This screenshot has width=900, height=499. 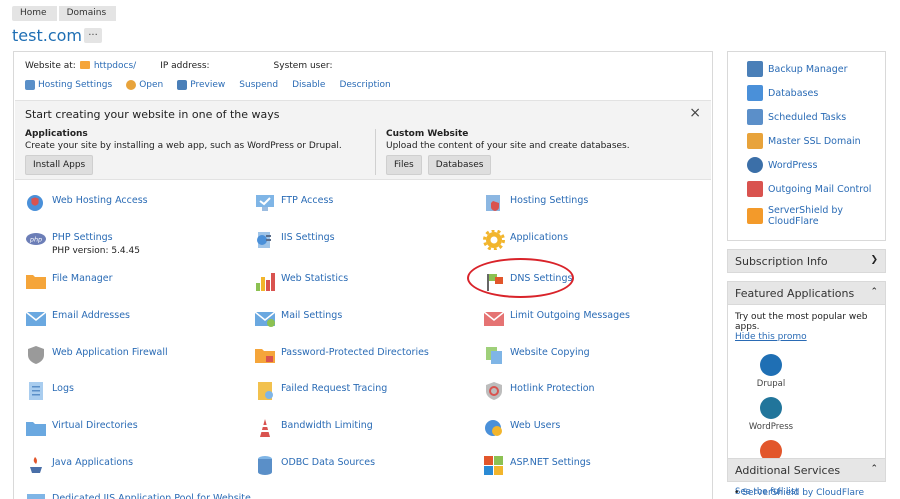 I want to click on bandwidth-icon, so click(x=265, y=428).